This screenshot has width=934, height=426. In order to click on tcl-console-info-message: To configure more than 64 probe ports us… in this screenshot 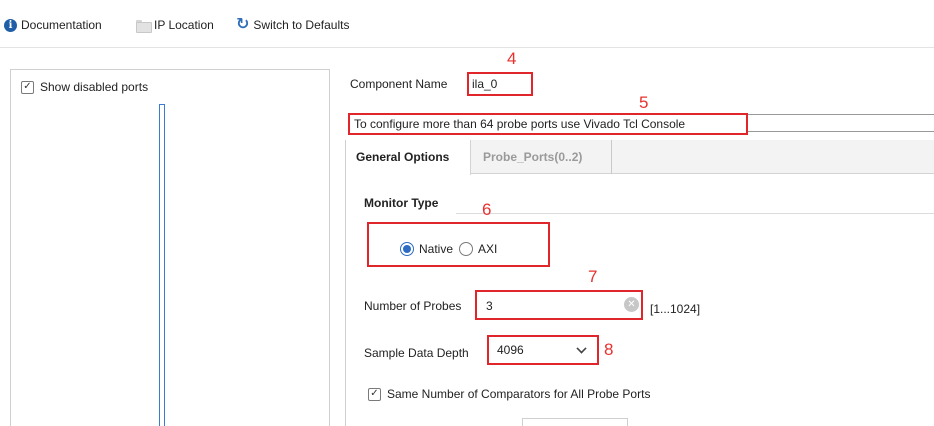, I will do `click(548, 124)`.